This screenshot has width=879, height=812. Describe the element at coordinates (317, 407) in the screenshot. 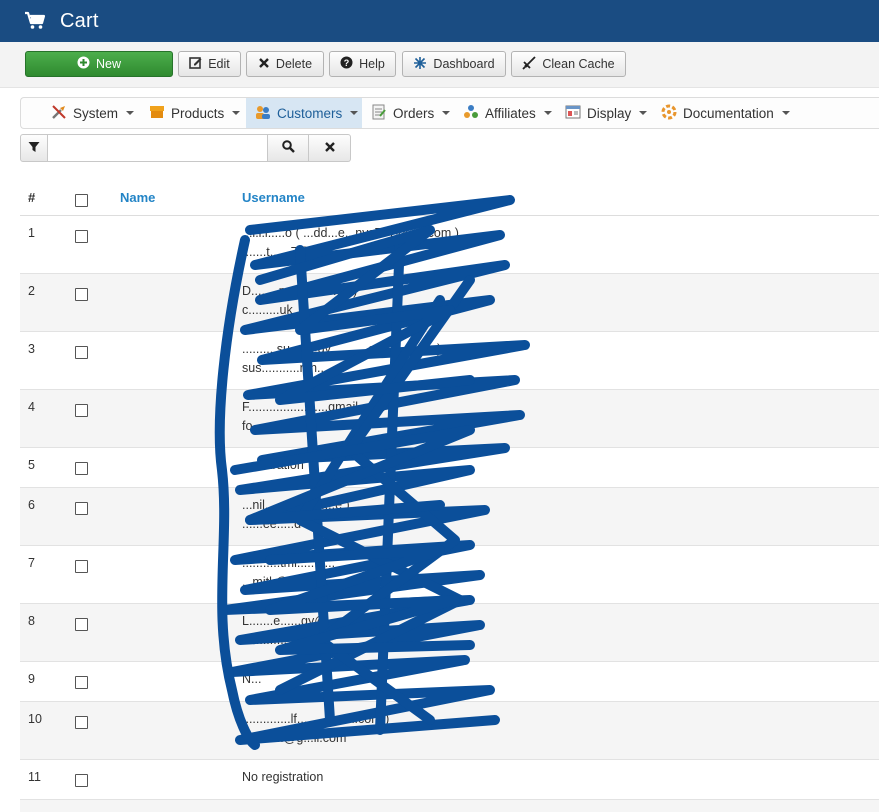

I see `row-username: F.......................gmail.com )` at that location.